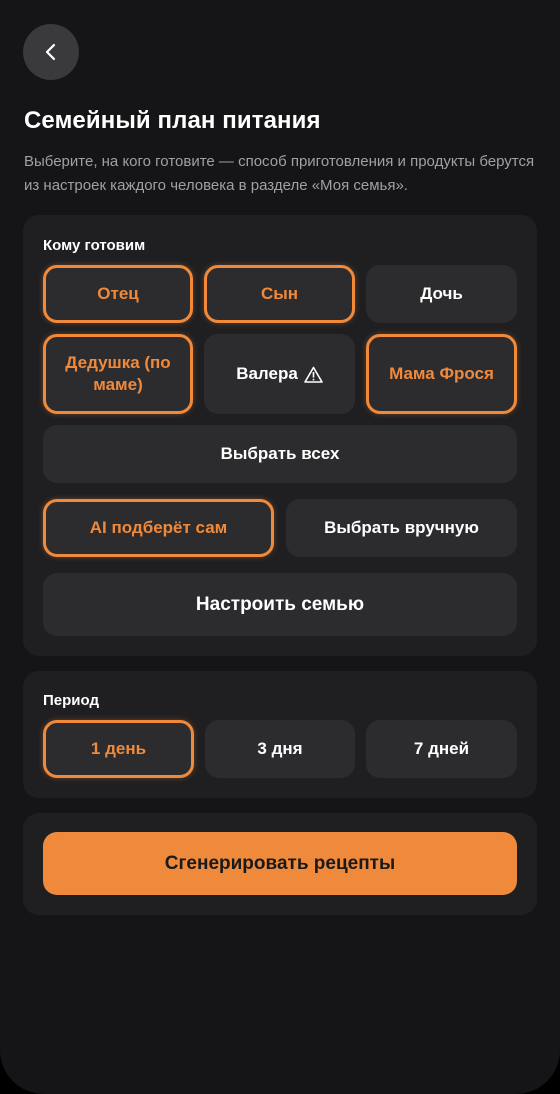 Image resolution: width=560 pixels, height=1094 pixels. I want to click on member-chip-label: Дедушка (по маме), so click(118, 373).